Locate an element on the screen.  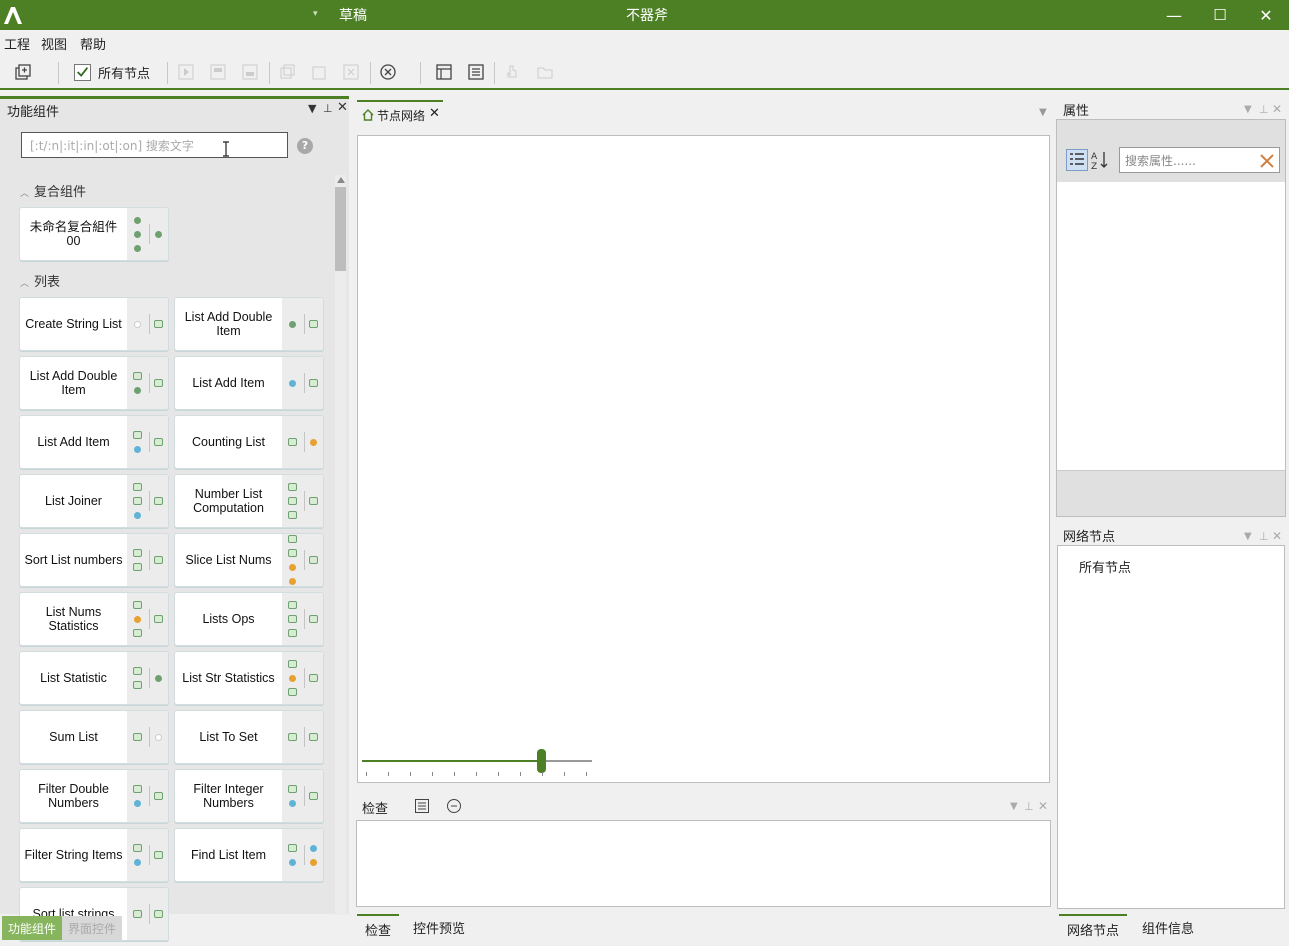
properties-pin-icon: ⊥ is located at coordinates (1264, 109).